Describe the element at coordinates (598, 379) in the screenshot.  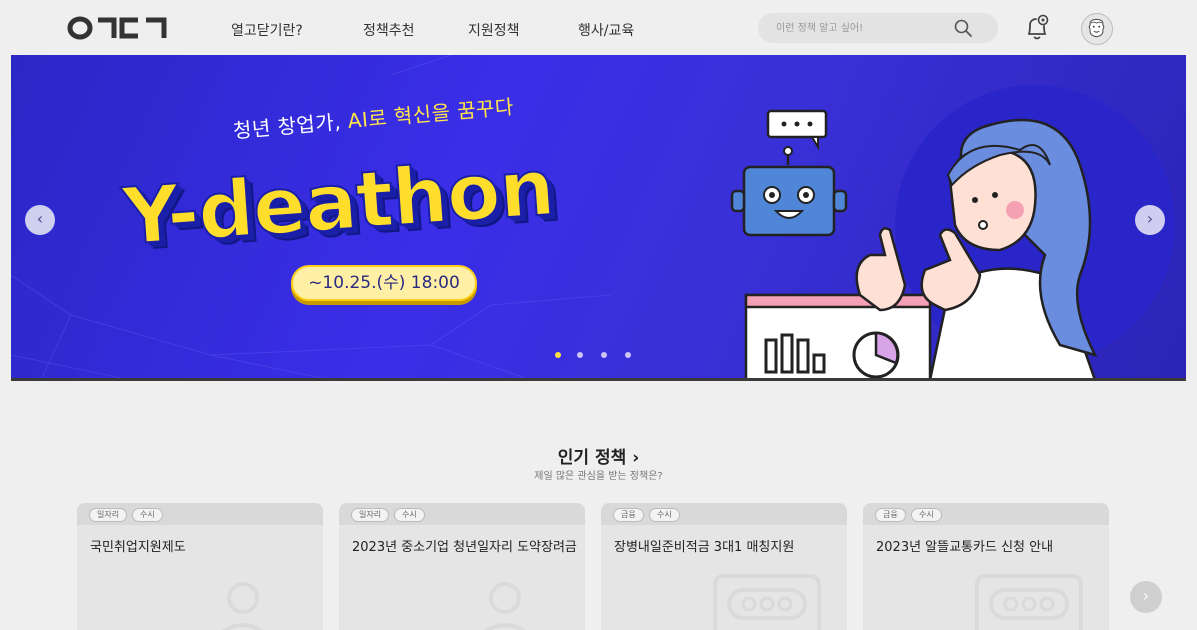
I see `banner-bottom-divider` at that location.